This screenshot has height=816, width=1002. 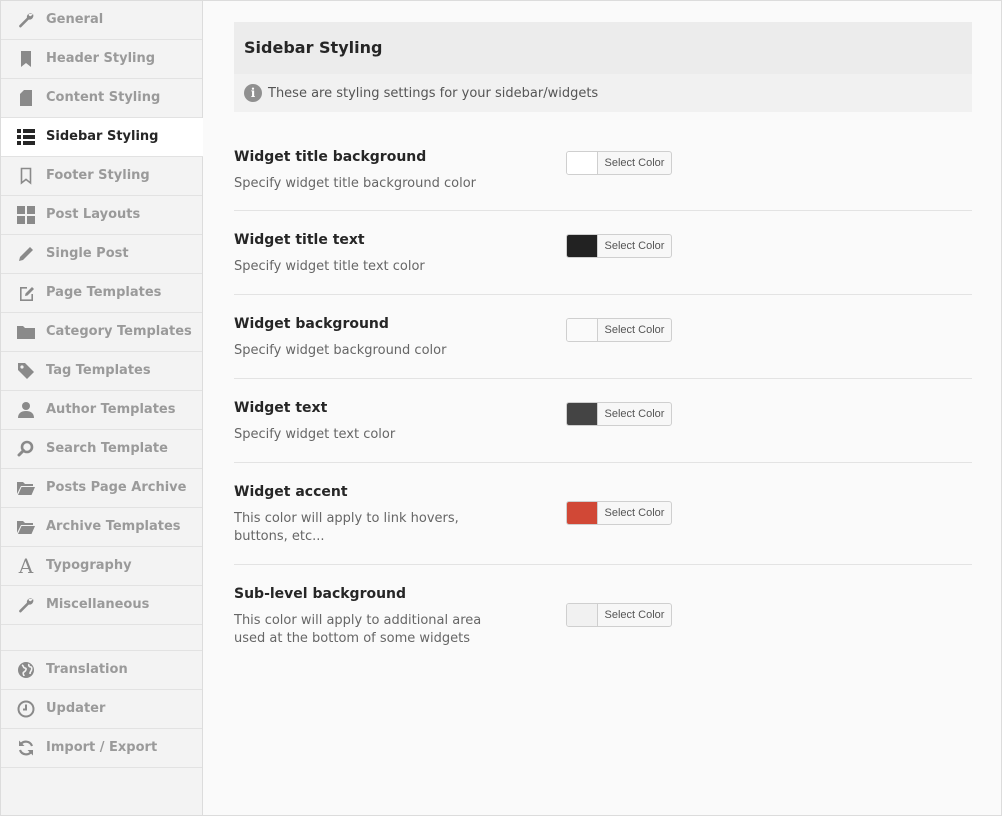 I want to click on user-icon, so click(x=26, y=410).